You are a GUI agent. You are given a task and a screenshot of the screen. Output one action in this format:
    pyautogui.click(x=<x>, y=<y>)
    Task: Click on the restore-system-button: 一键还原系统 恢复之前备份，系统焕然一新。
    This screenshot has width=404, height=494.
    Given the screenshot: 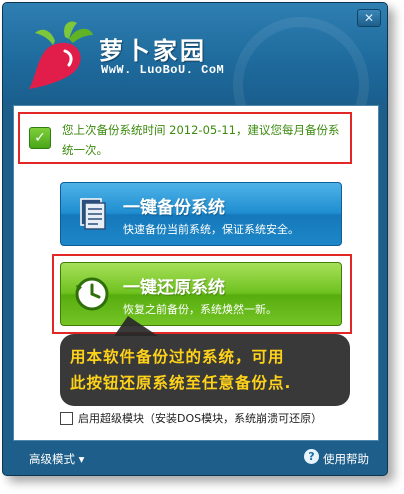 What is the action you would take?
    pyautogui.click(x=201, y=294)
    